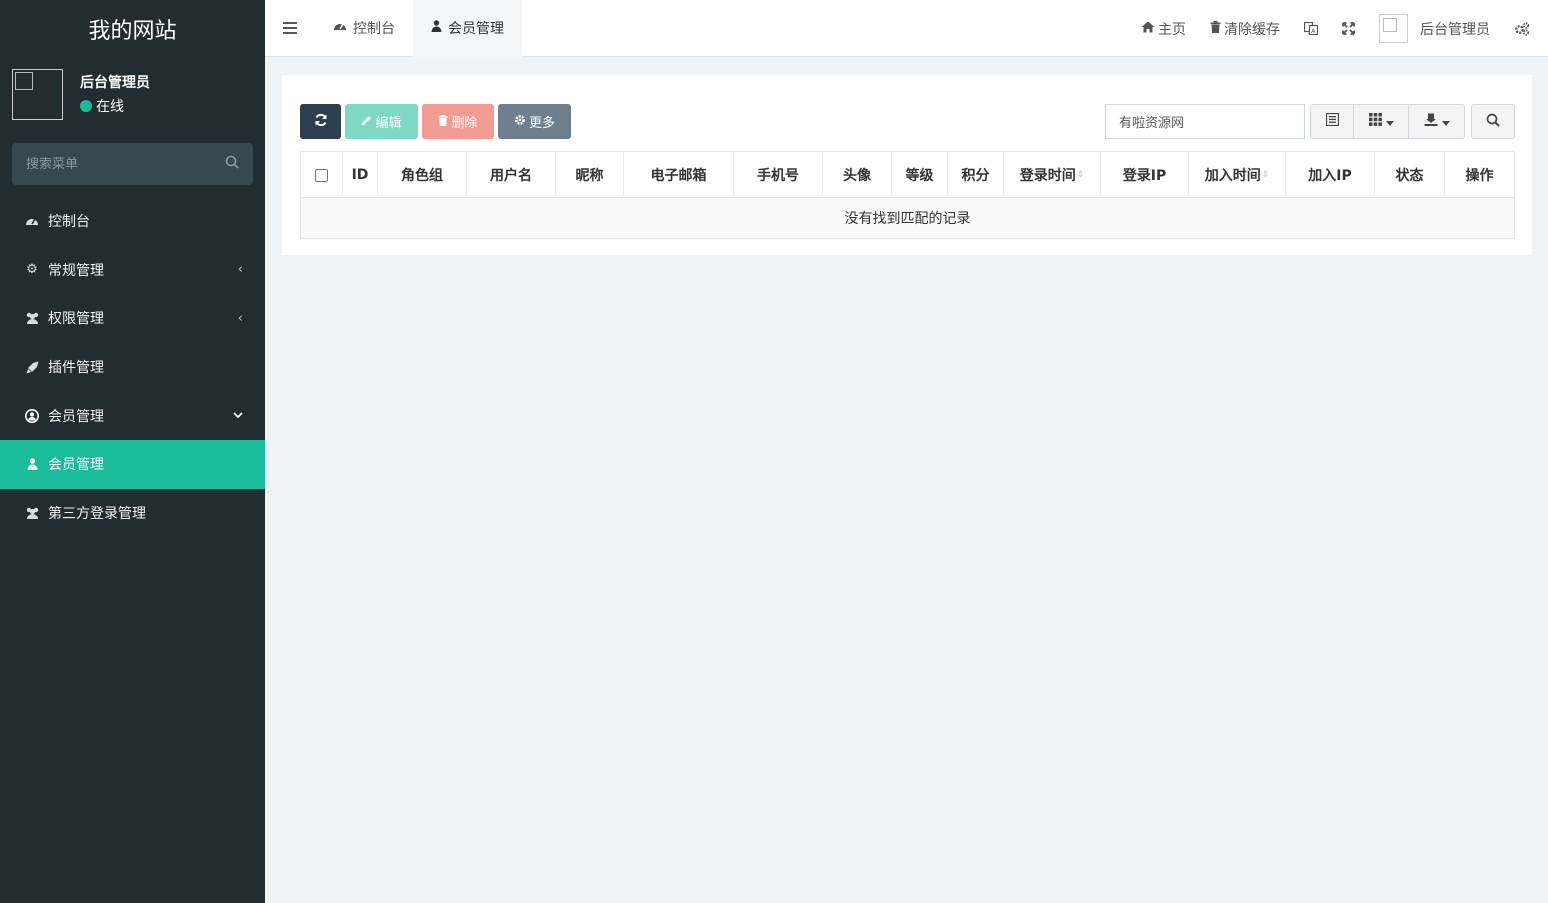  What do you see at coordinates (541, 123) in the screenshot?
I see `more-label: 更多` at bounding box center [541, 123].